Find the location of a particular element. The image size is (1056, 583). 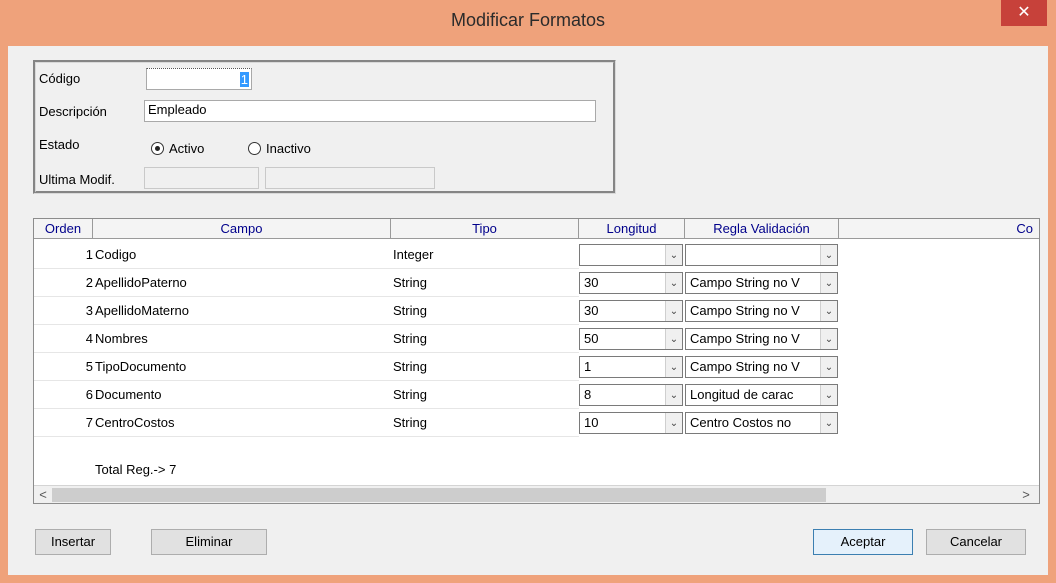

scrollbar-thumb is located at coordinates (439, 495).